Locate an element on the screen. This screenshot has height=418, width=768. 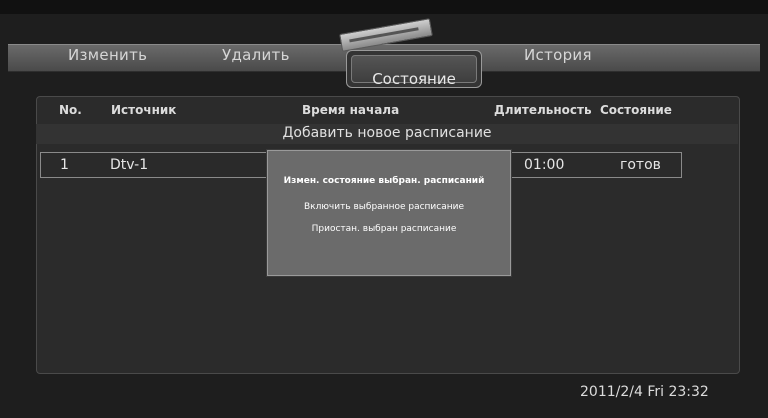
header-state: Состояние is located at coordinates (636, 110).